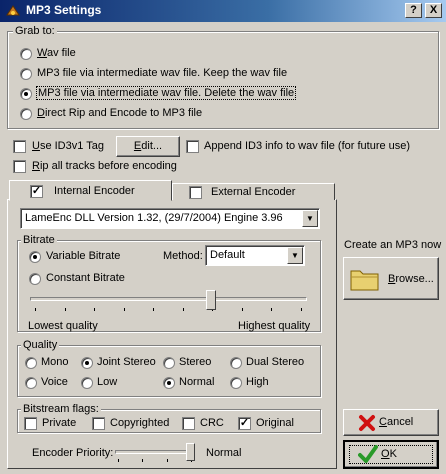 The width and height of the screenshot is (446, 474). I want to click on bitrate-slider-track, so click(168, 299).